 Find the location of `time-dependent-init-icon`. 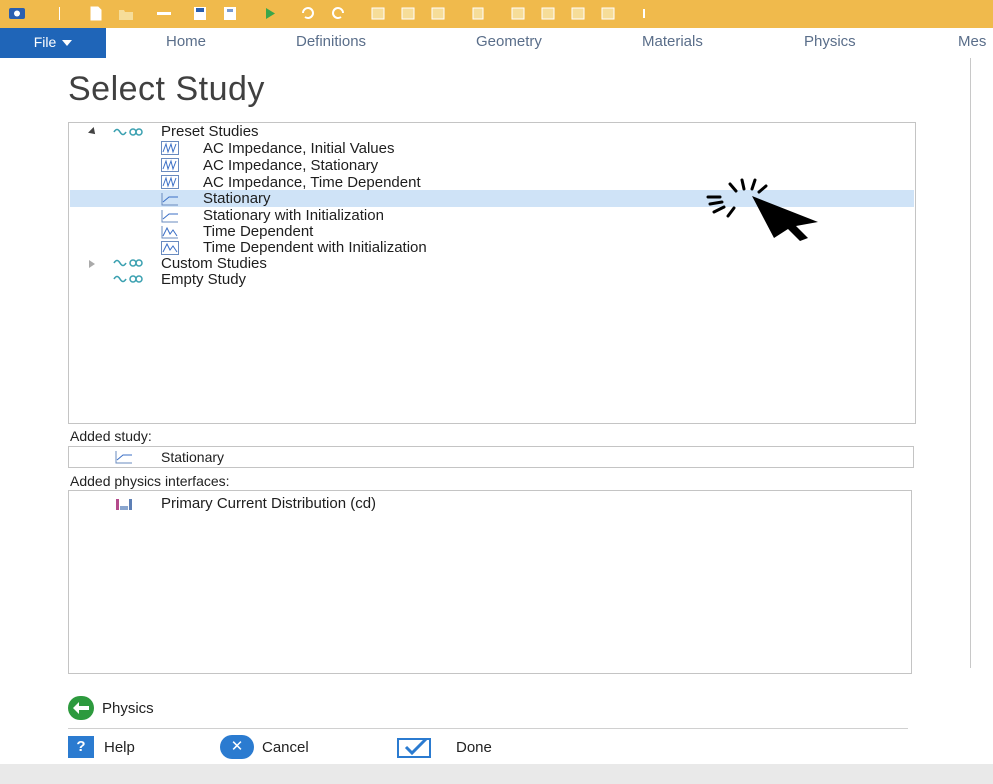

time-dependent-init-icon is located at coordinates (170, 248).